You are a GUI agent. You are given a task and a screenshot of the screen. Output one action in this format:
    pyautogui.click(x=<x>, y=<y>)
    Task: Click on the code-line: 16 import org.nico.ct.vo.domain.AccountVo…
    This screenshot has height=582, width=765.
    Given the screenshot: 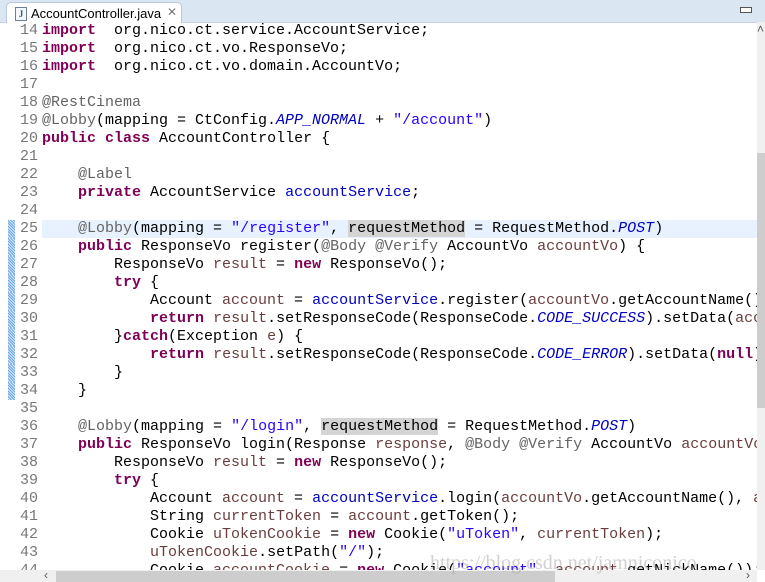 What is the action you would take?
    pyautogui.click(x=378, y=67)
    